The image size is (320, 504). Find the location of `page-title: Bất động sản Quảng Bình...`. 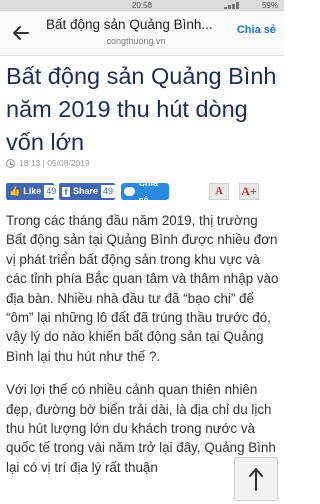

page-title: Bất động sản Quảng Bình... is located at coordinates (129, 24).